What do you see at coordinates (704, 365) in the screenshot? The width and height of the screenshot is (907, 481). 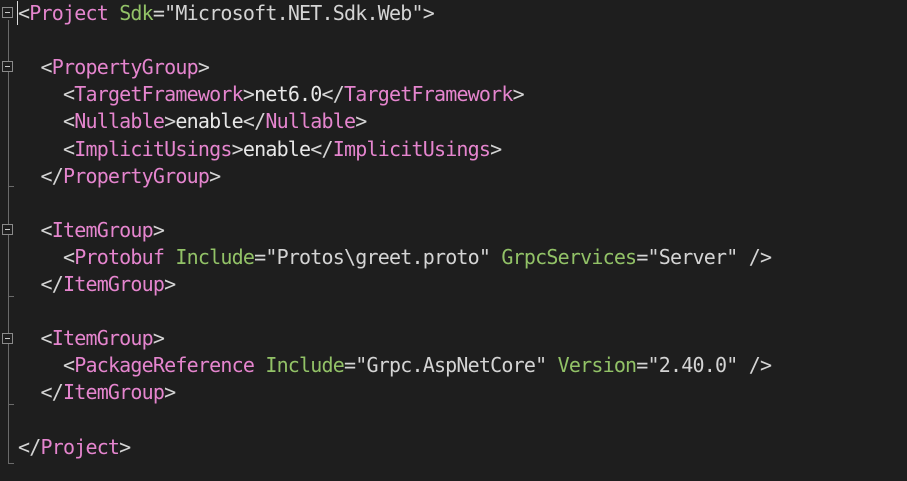 I see `token-punct: ="2.40.0" />` at bounding box center [704, 365].